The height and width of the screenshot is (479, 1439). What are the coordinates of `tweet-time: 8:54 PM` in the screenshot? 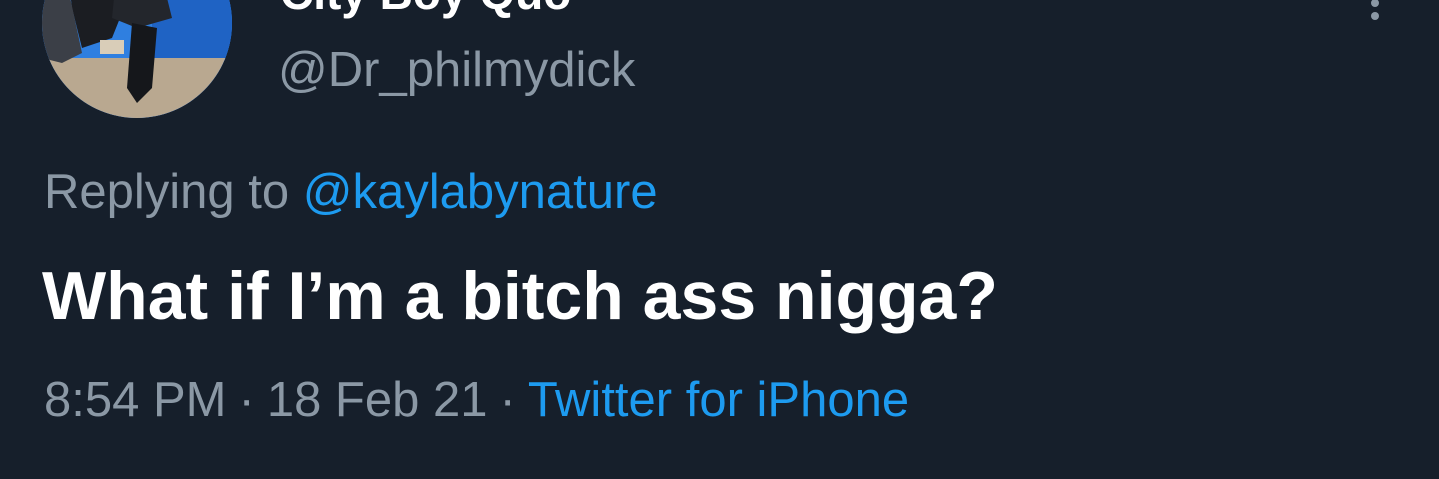 It's located at (135, 400).